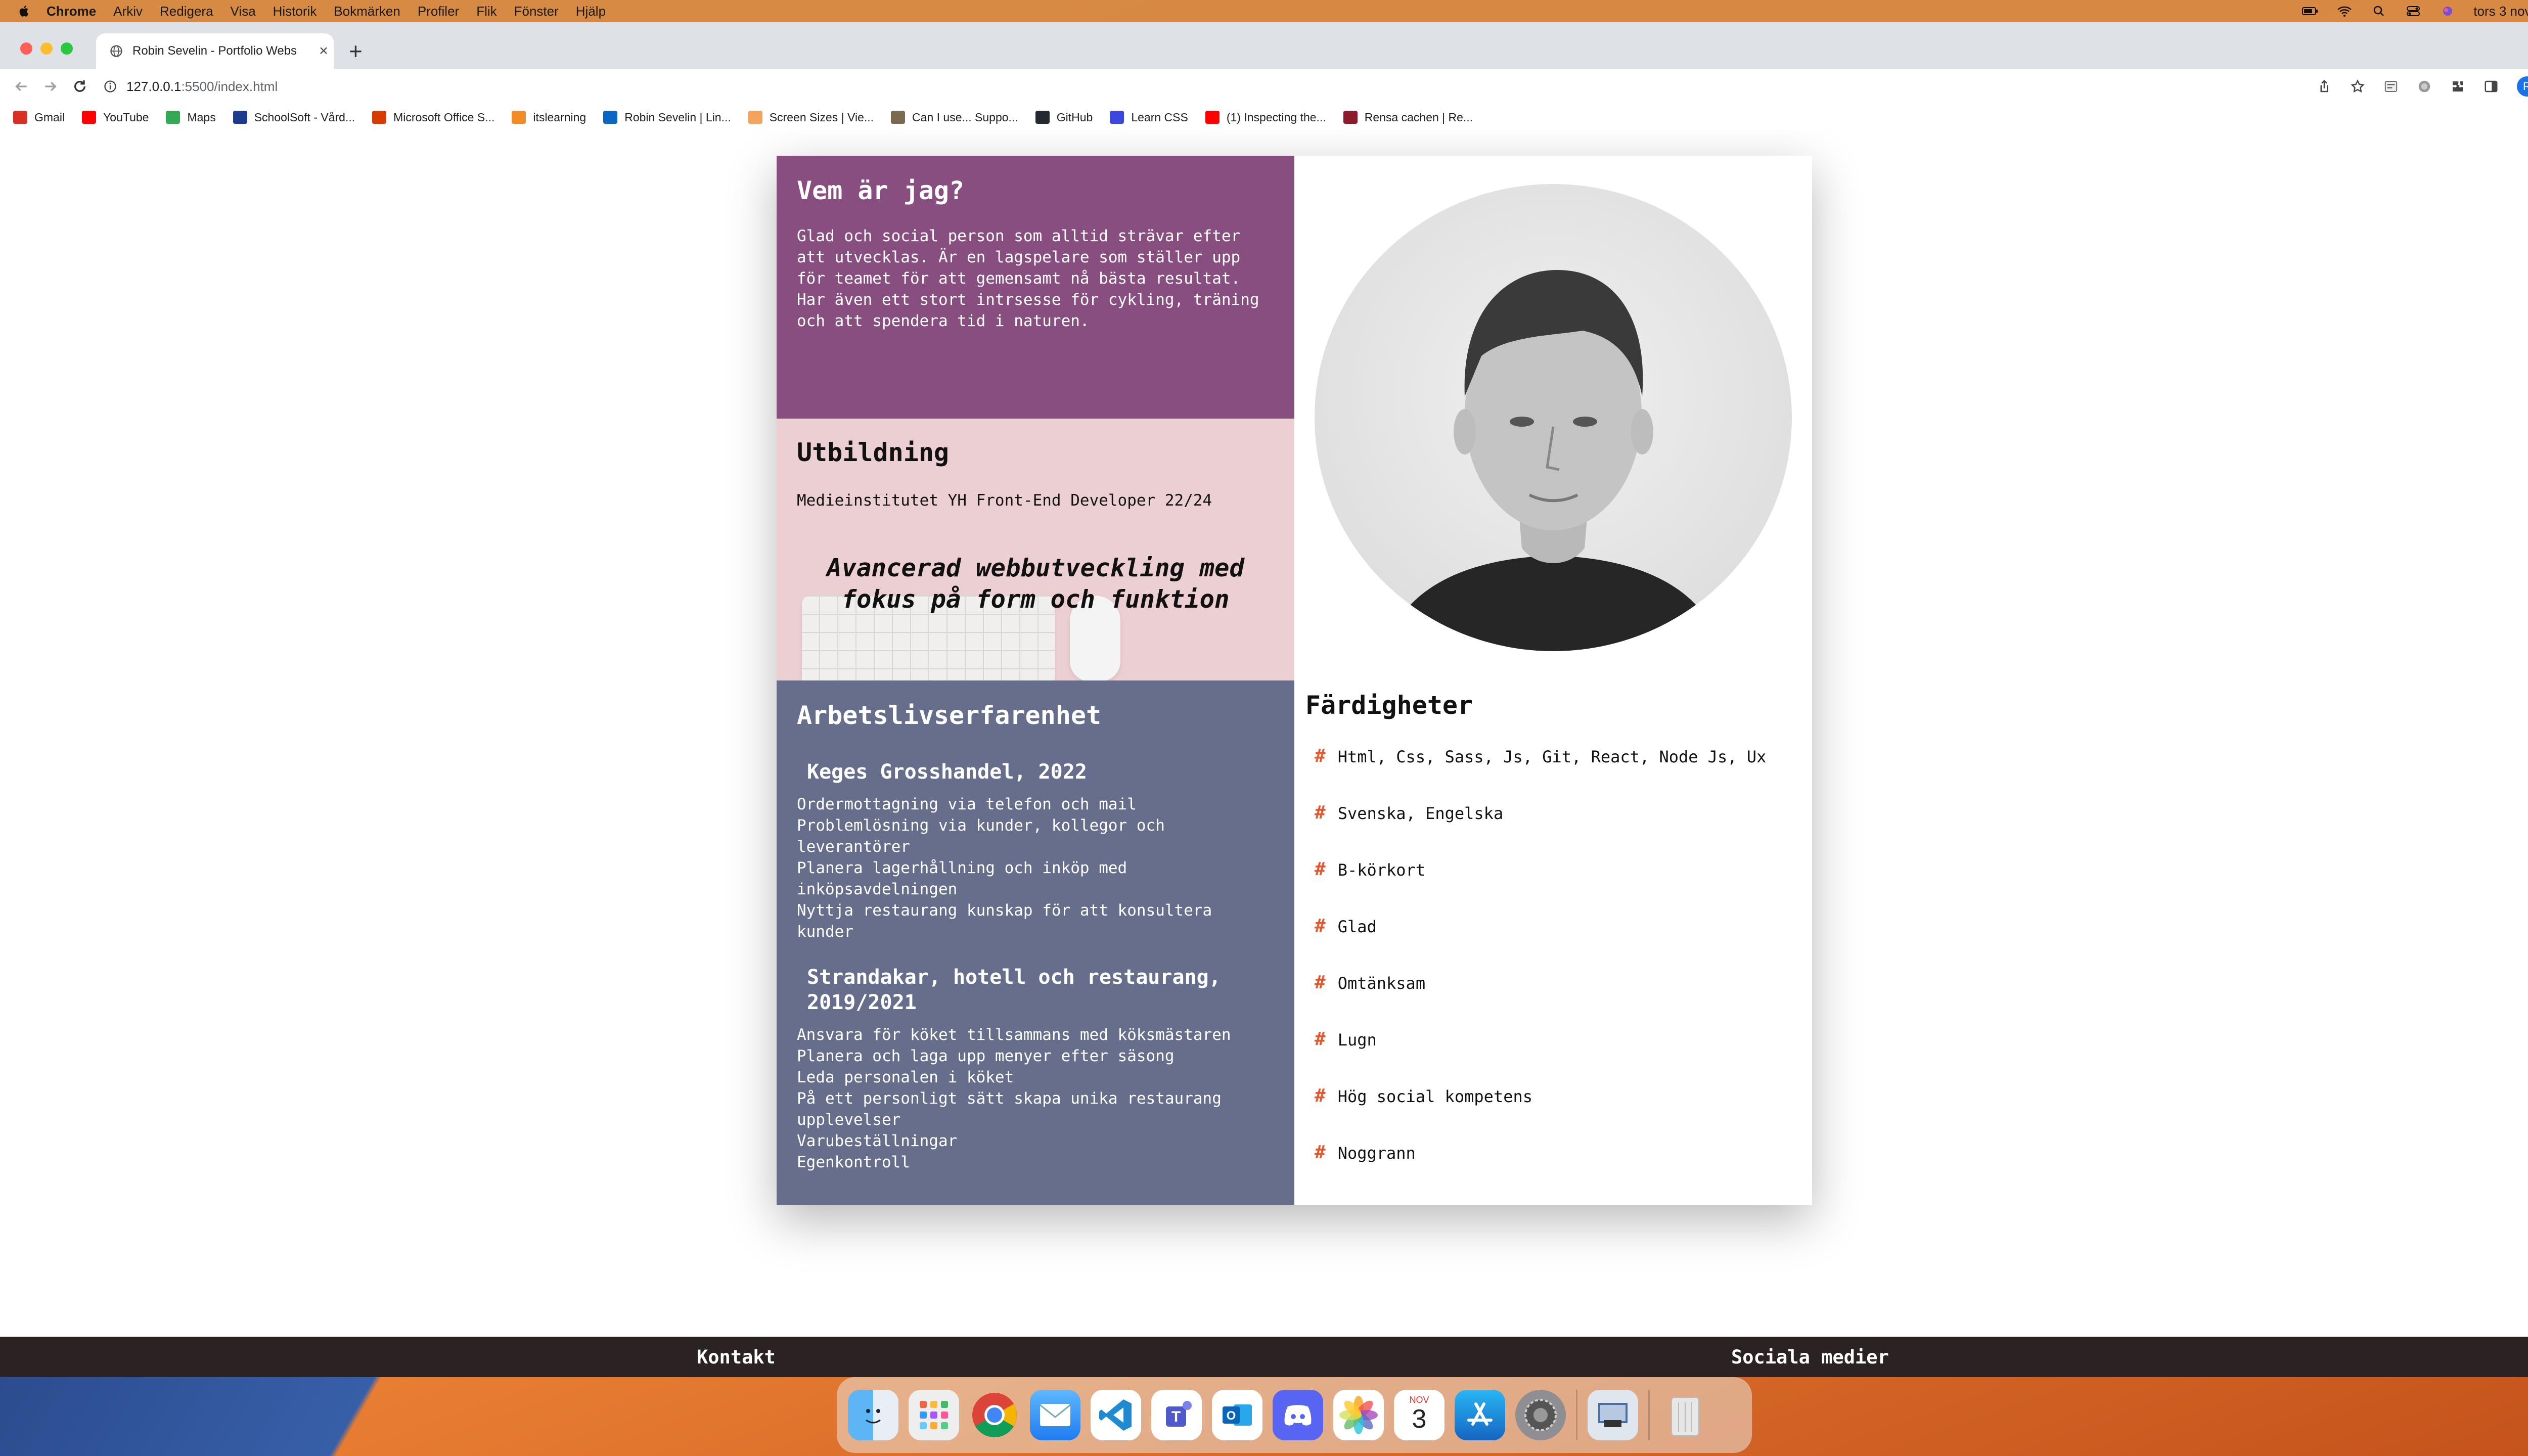 The height and width of the screenshot is (1456, 2528). I want to click on bookmark-label: Gmail, so click(50, 117).